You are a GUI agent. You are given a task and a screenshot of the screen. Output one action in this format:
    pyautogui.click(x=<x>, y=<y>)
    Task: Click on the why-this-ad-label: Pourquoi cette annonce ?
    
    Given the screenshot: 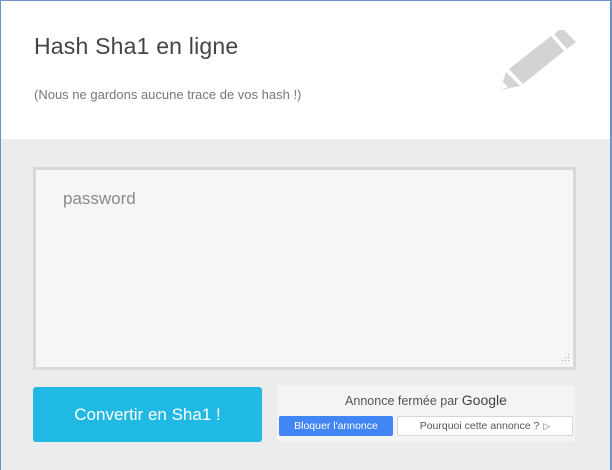 What is the action you would take?
    pyautogui.click(x=479, y=426)
    